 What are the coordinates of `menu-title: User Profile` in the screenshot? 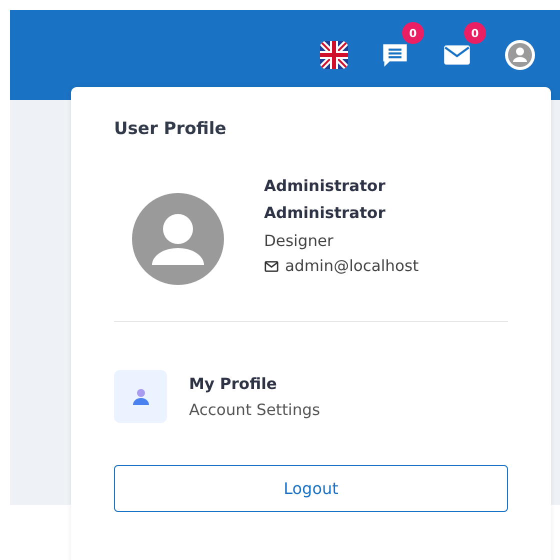 It's located at (171, 129).